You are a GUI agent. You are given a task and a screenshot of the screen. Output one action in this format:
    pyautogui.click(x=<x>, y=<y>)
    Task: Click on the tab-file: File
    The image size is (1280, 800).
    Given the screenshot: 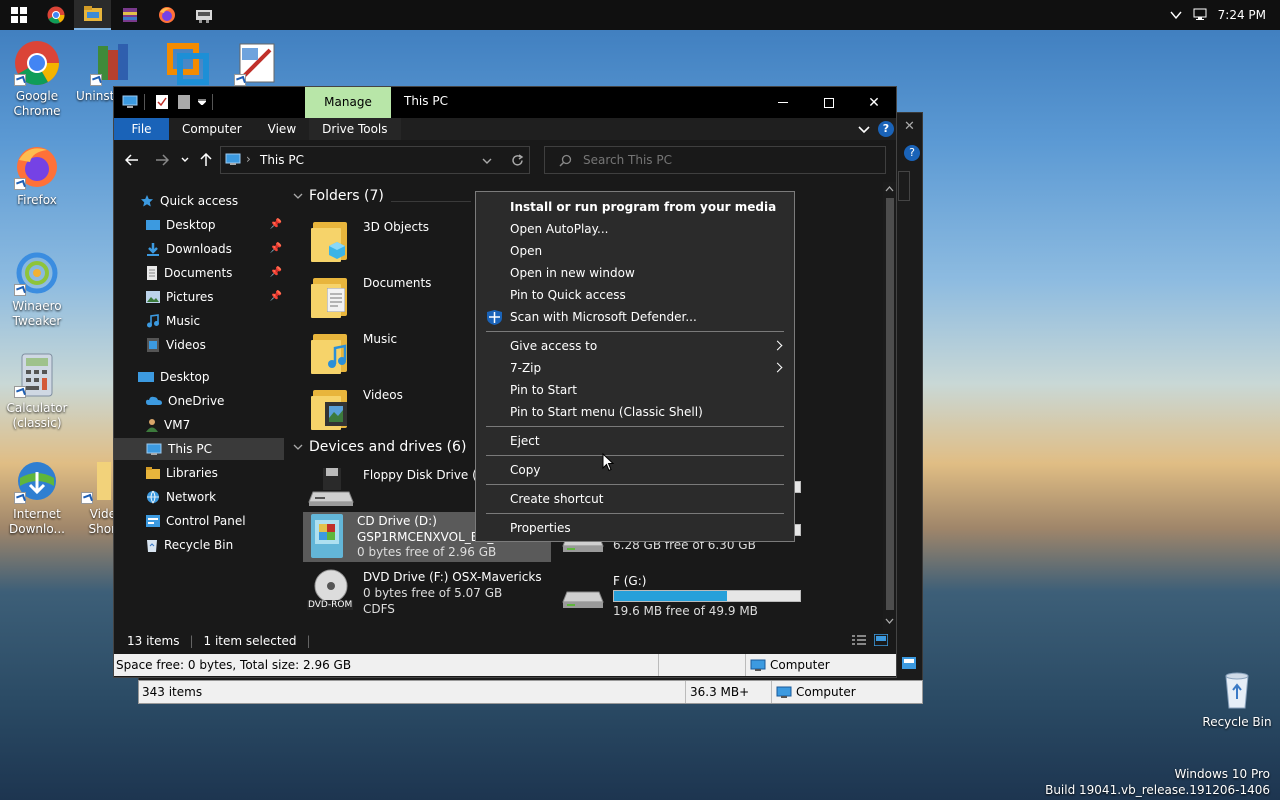 What is the action you would take?
    pyautogui.click(x=141, y=129)
    